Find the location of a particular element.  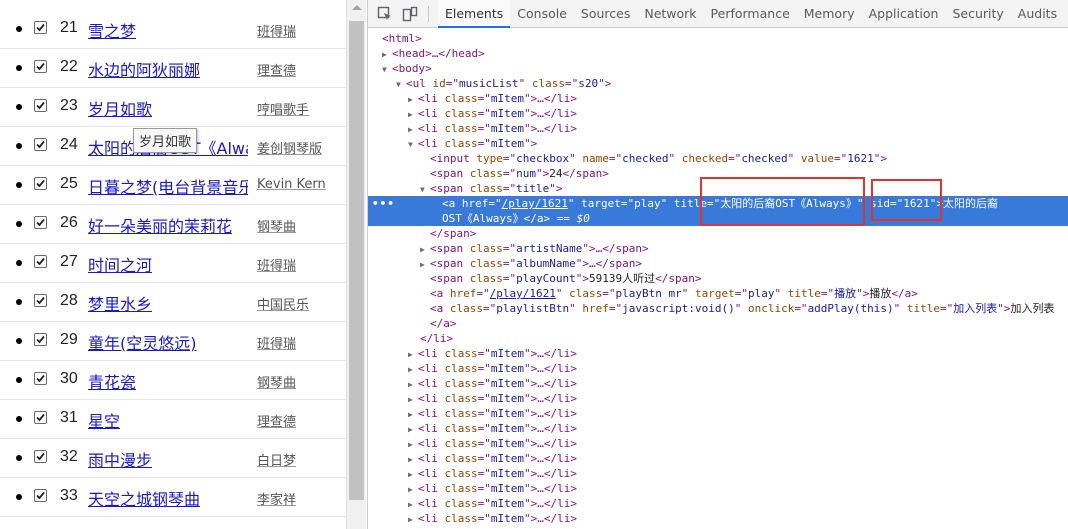

tab-performance: Performance is located at coordinates (750, 14).